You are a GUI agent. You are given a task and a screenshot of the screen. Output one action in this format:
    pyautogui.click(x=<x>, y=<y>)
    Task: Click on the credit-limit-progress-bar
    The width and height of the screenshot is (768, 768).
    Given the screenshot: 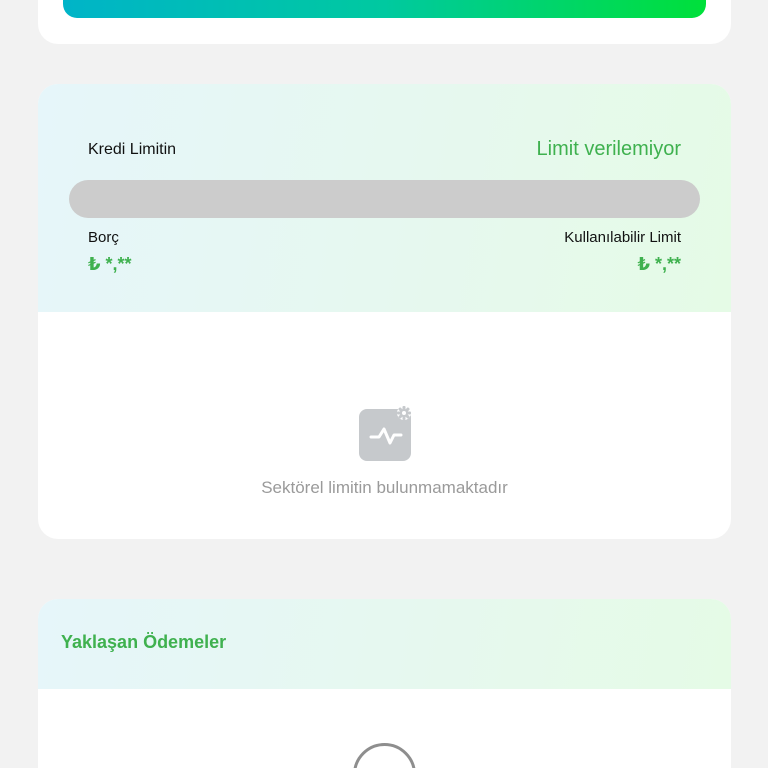 What is the action you would take?
    pyautogui.click(x=384, y=199)
    